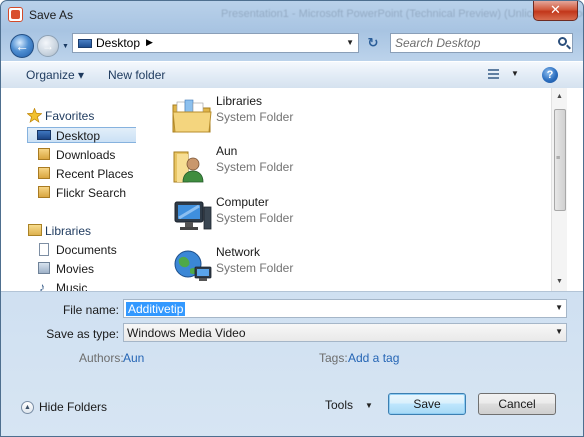  Describe the element at coordinates (82, 334) in the screenshot. I see `save-as-type-label: Save as type:` at that location.